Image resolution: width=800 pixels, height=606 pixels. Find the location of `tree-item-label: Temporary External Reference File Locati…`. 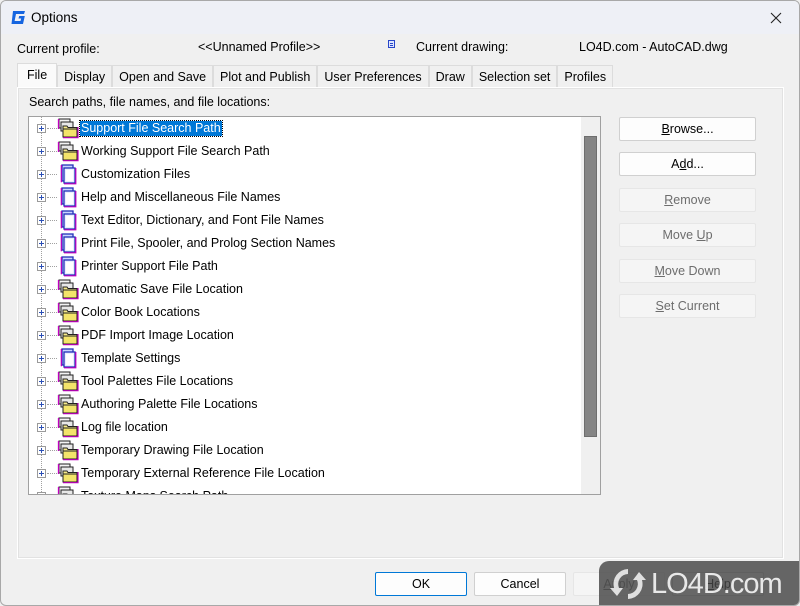

tree-item-label: Temporary External Reference File Locati… is located at coordinates (203, 473).